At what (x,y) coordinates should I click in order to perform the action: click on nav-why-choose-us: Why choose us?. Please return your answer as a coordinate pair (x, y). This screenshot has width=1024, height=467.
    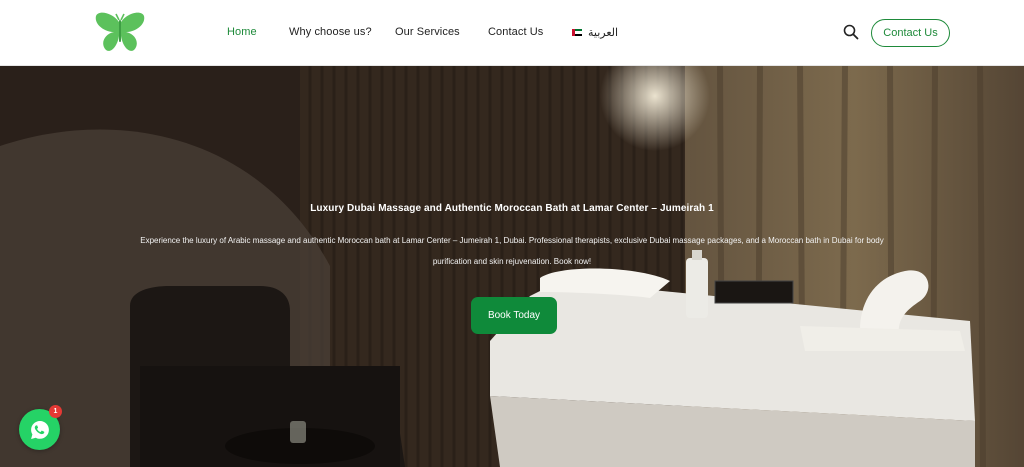
    Looking at the image, I should click on (330, 32).